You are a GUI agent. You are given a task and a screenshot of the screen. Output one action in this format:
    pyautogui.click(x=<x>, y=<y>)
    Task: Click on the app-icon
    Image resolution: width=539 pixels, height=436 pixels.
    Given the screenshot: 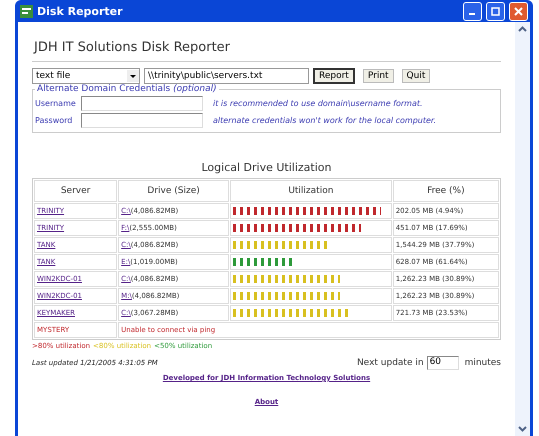 What is the action you would take?
    pyautogui.click(x=26, y=11)
    